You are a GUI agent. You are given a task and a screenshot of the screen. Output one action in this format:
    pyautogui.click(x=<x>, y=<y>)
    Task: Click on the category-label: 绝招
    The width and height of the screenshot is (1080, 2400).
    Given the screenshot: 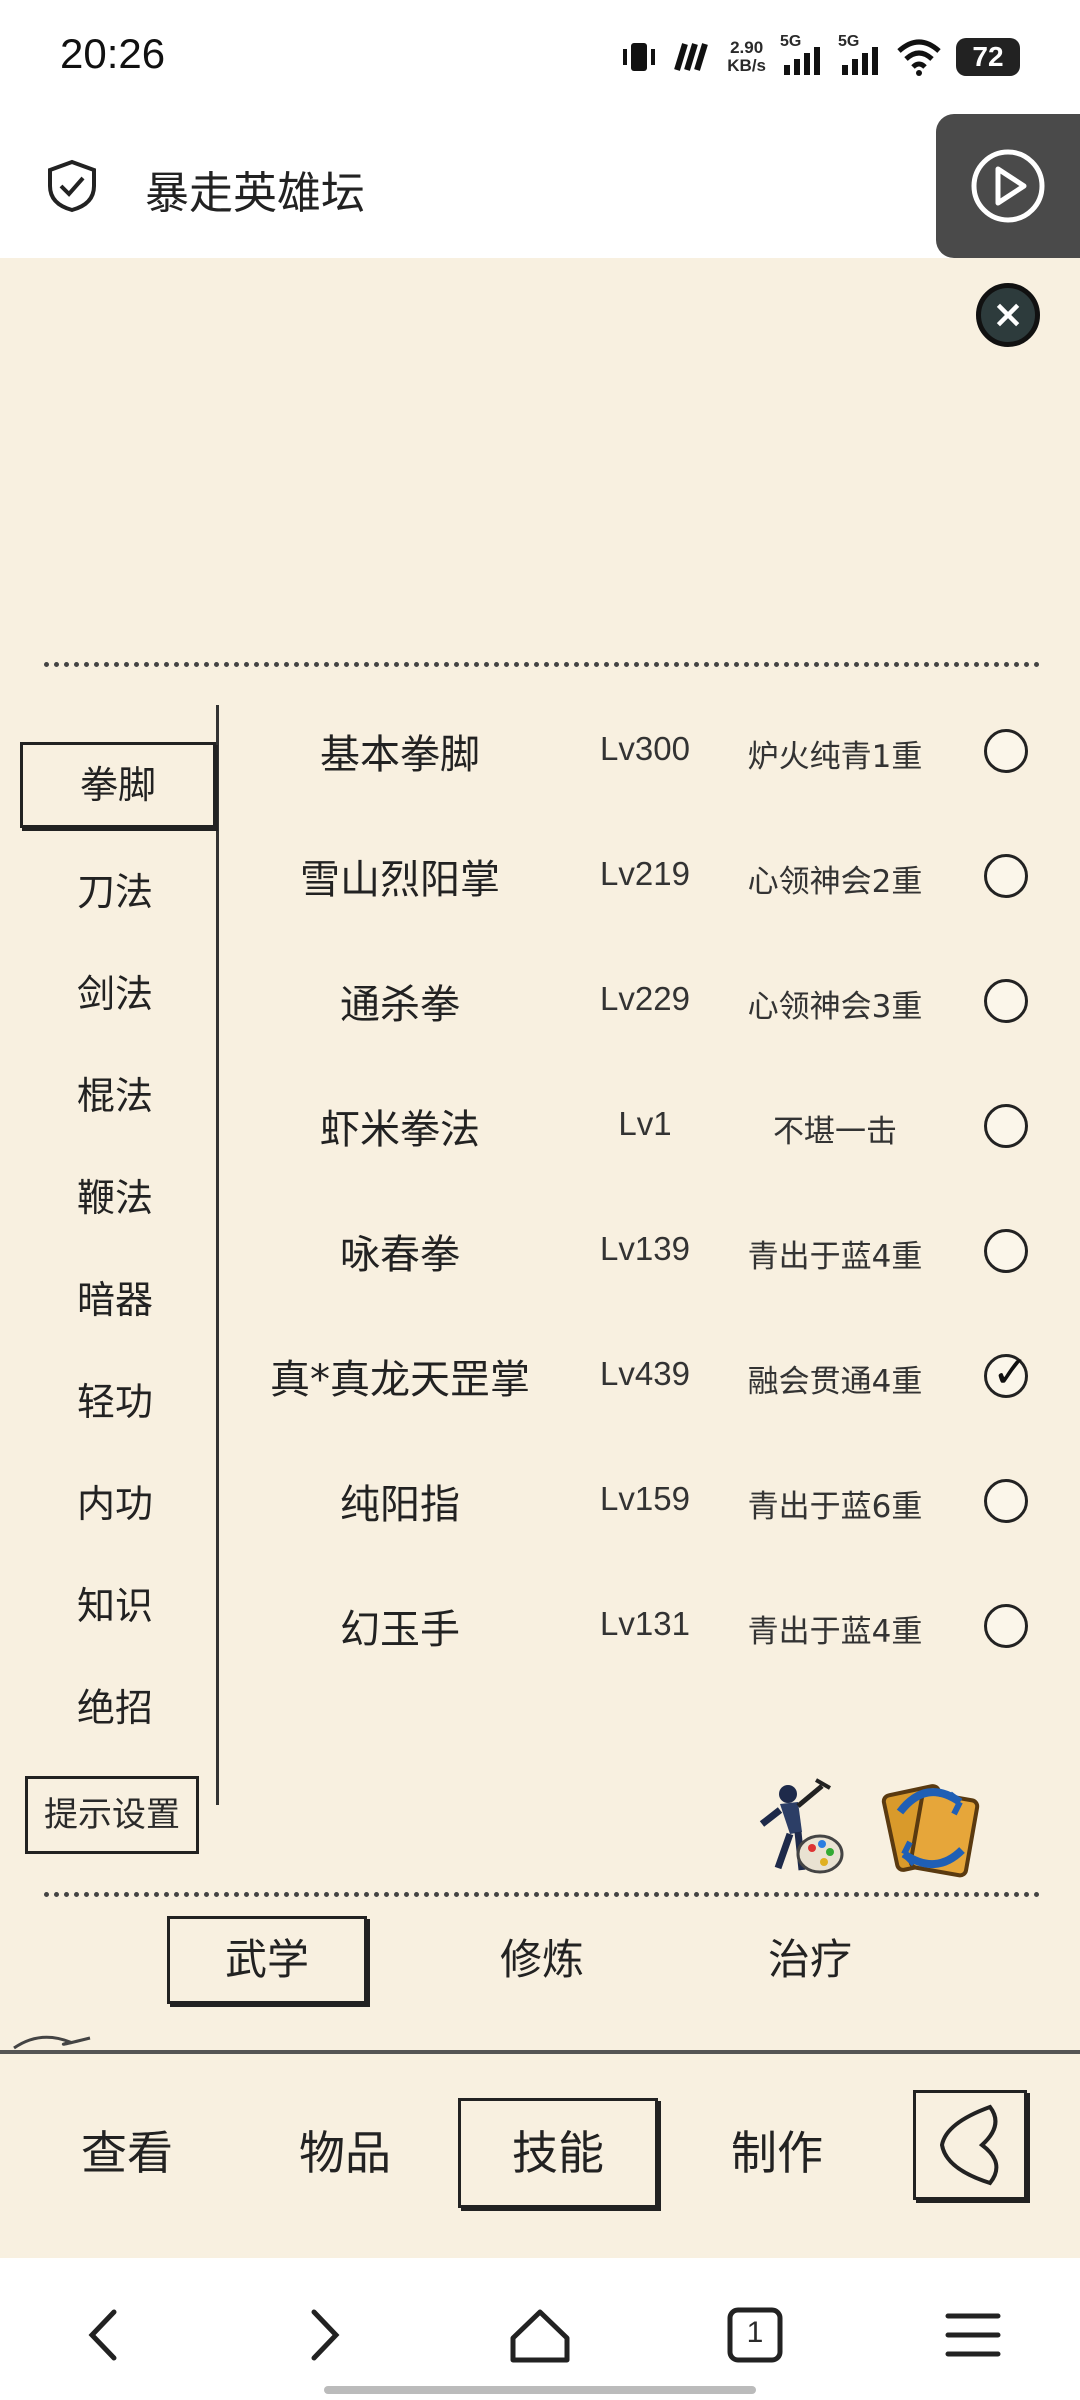 What is the action you would take?
    pyautogui.click(x=114, y=1708)
    